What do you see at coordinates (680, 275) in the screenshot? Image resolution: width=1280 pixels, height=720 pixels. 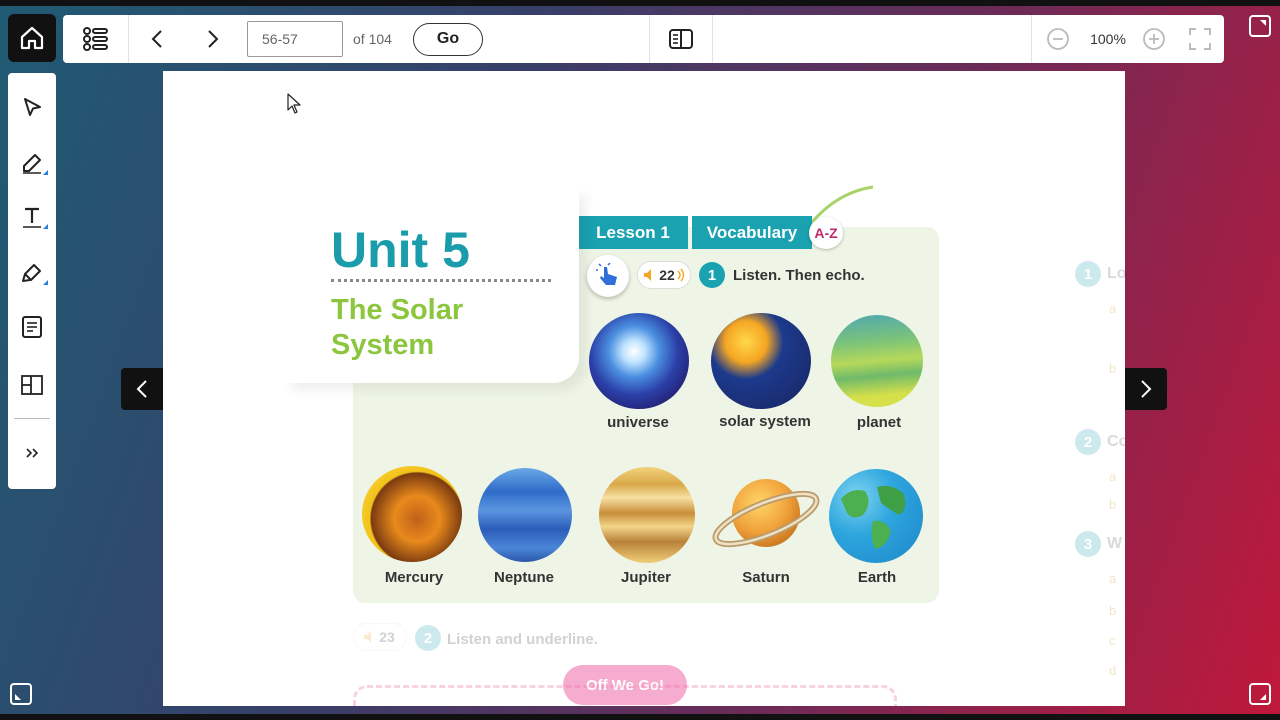 I see `sound-waves-icon` at bounding box center [680, 275].